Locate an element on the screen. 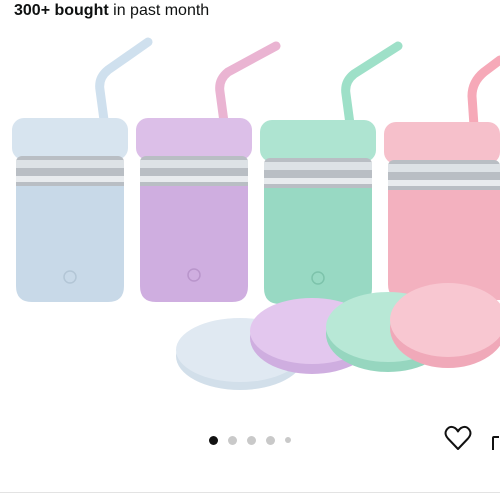 The height and width of the screenshot is (500, 500). heart-icon is located at coordinates (458, 438).